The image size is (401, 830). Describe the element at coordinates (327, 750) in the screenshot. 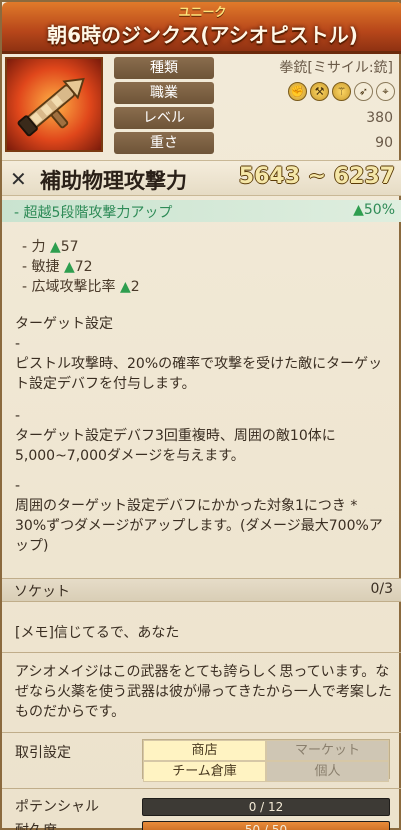

I see `trade-market: マーケット` at that location.